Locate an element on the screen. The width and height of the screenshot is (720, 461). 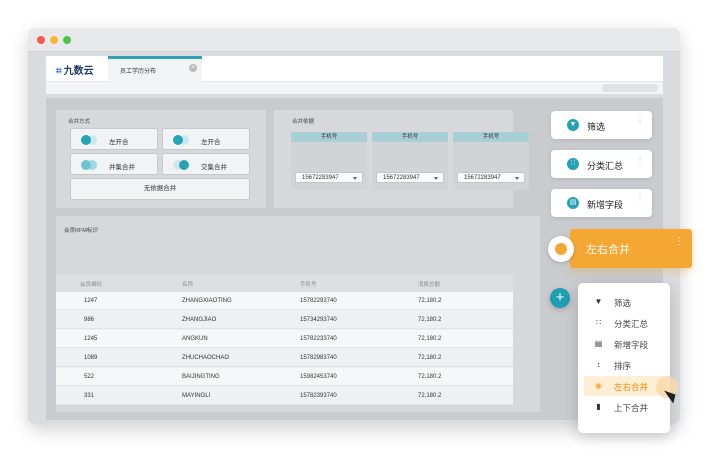
tab-employee-education: 员工学历分布 × is located at coordinates (155, 69).